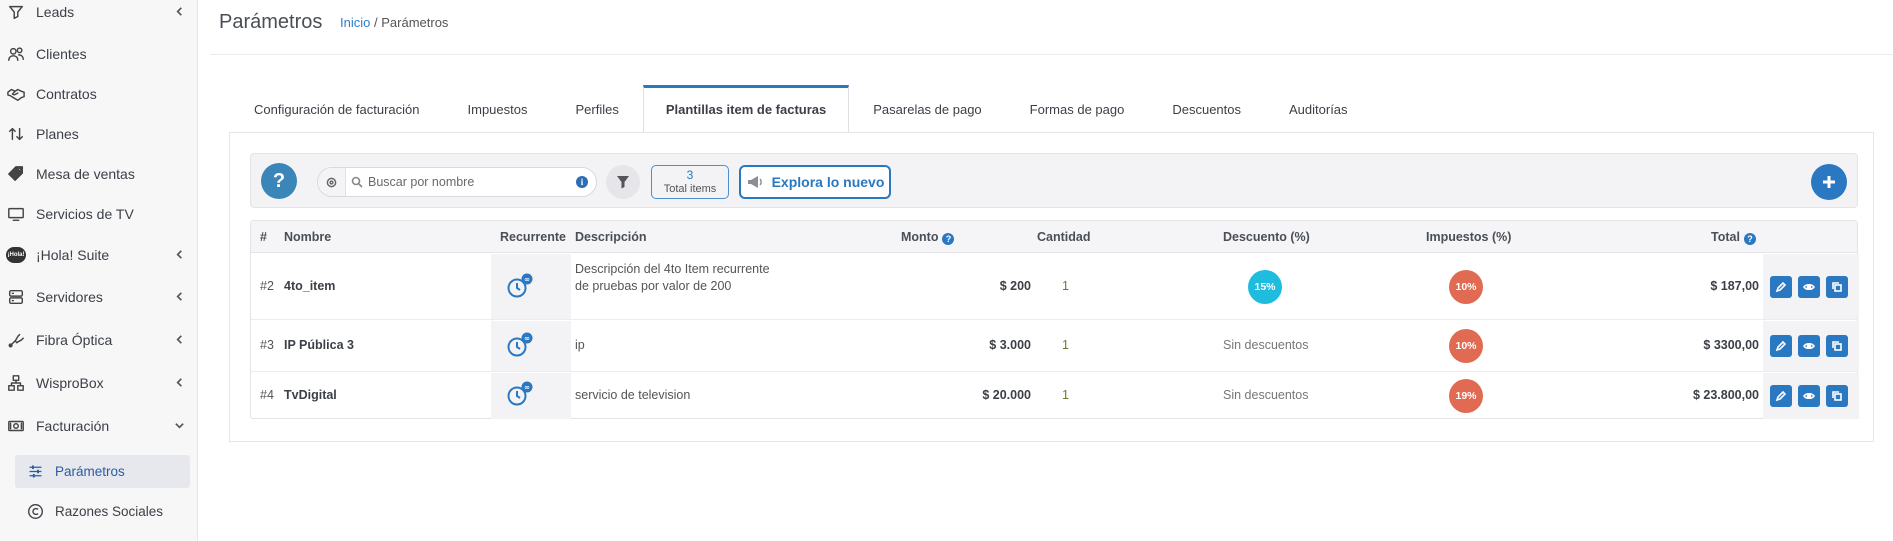 The image size is (1893, 541). Describe the element at coordinates (355, 22) in the screenshot. I see `breadcrumb-home-link: Inicio` at that location.